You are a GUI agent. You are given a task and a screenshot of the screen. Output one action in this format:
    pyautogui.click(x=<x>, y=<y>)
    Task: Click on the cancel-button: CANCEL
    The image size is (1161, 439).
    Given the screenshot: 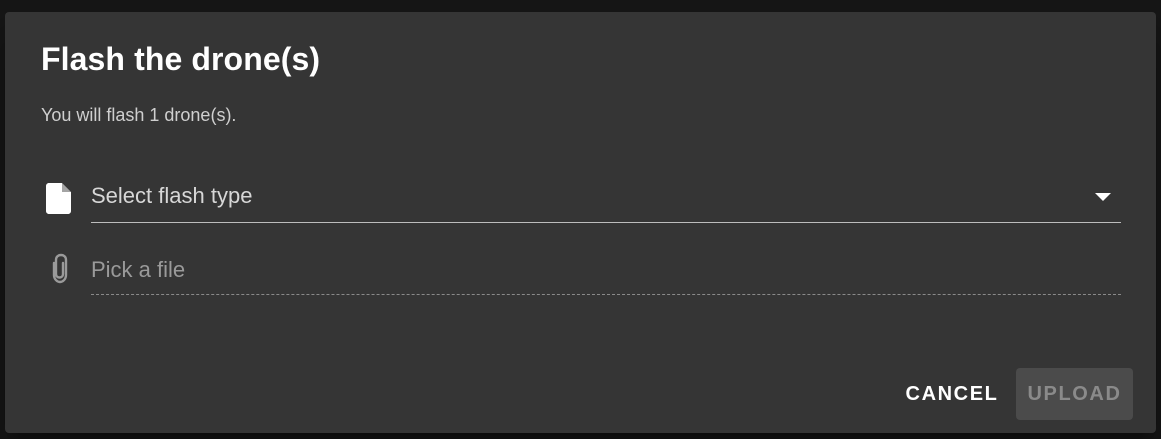 What is the action you would take?
    pyautogui.click(x=952, y=394)
    